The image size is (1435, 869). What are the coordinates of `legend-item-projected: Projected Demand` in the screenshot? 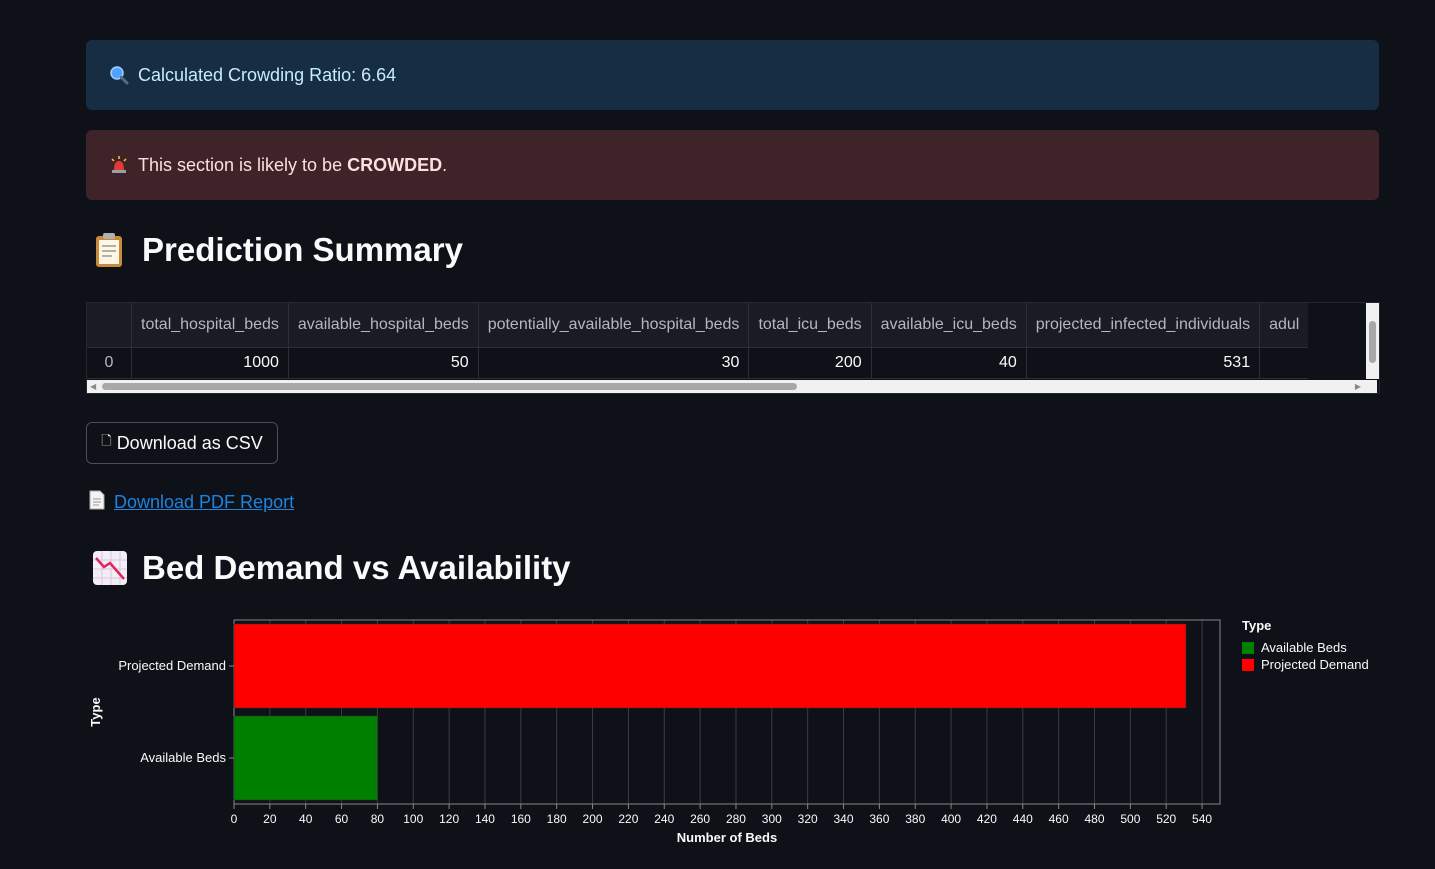 It's located at (1305, 664).